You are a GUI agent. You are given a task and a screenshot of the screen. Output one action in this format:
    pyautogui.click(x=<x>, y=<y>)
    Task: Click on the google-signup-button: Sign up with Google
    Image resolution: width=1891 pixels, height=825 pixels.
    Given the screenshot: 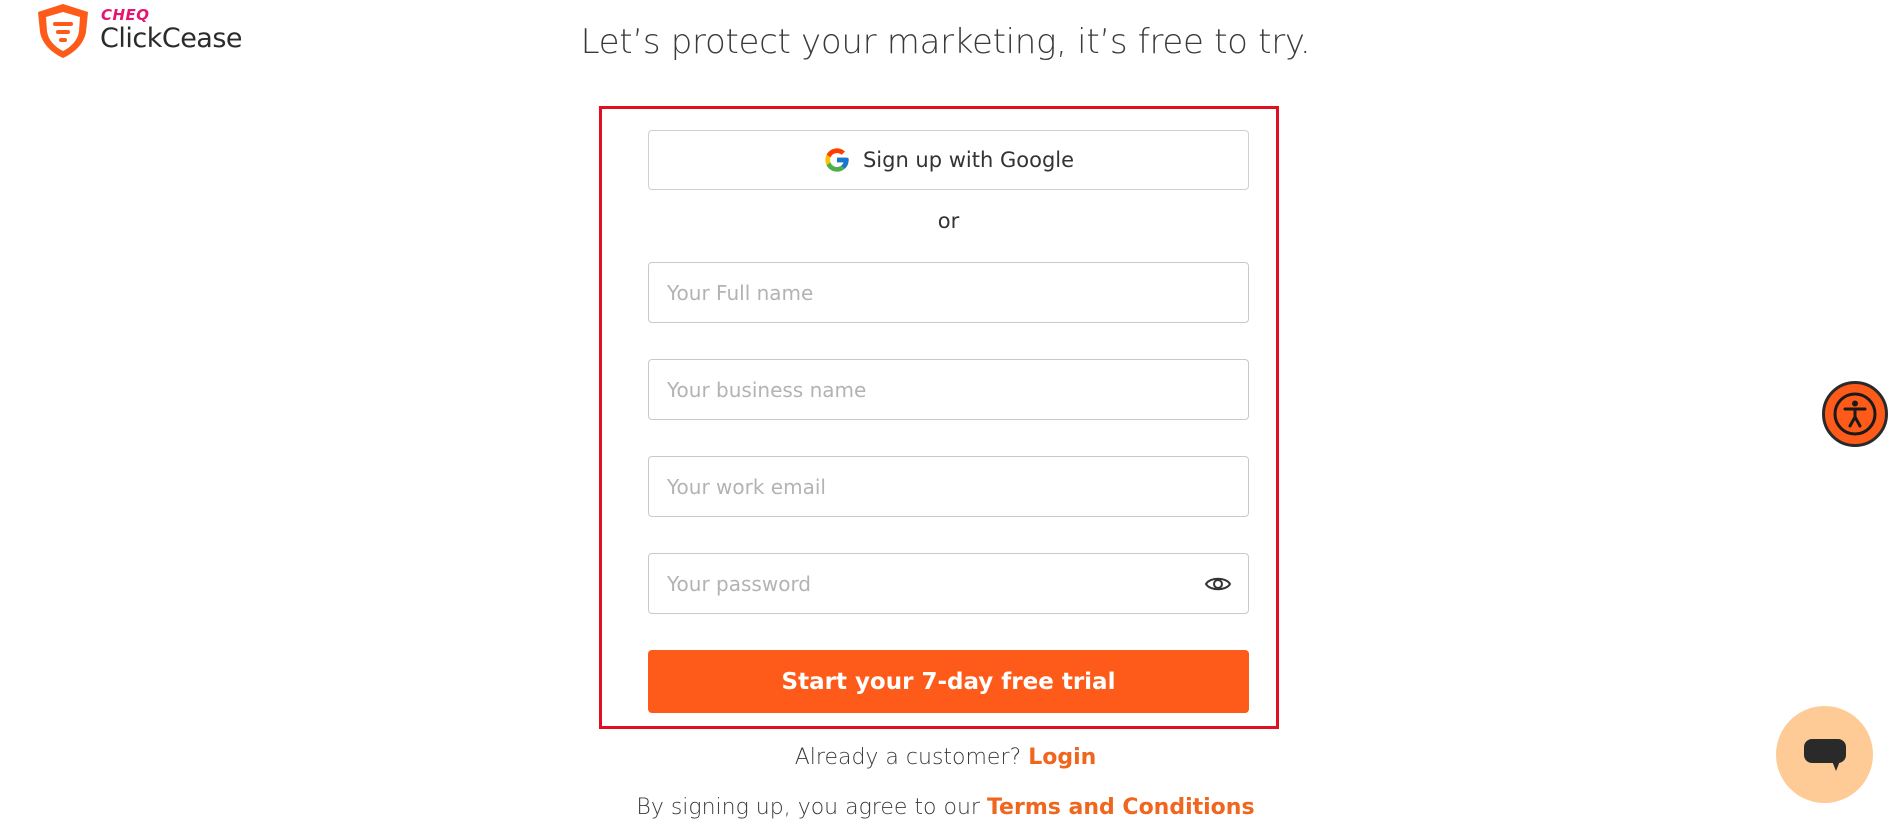 What is the action you would take?
    pyautogui.click(x=948, y=160)
    